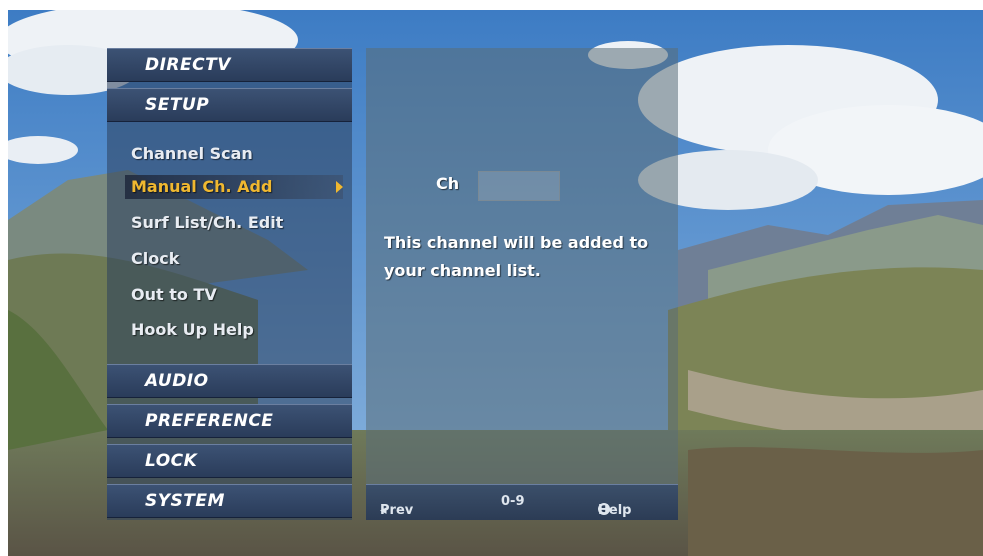  I want to click on prev-label: Prev, so click(397, 510).